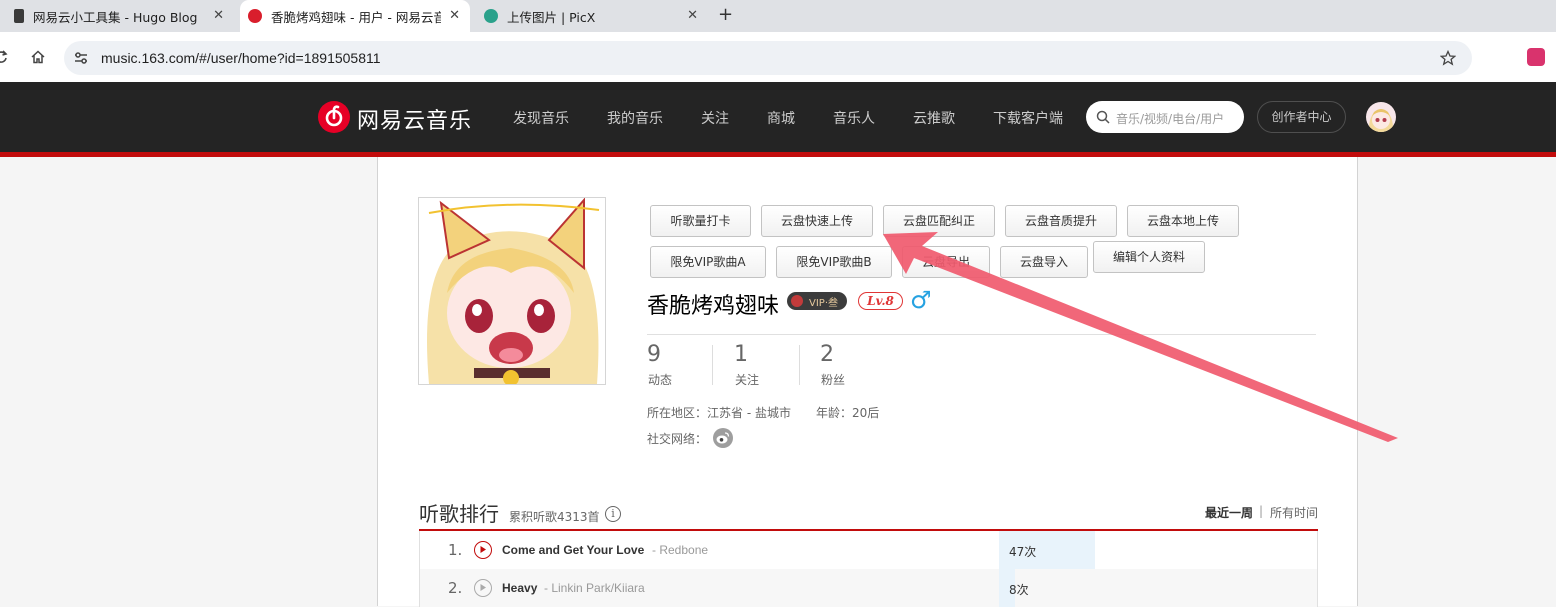 The height and width of the screenshot is (607, 1556). What do you see at coordinates (81, 58) in the screenshot?
I see `site-settings-icon` at bounding box center [81, 58].